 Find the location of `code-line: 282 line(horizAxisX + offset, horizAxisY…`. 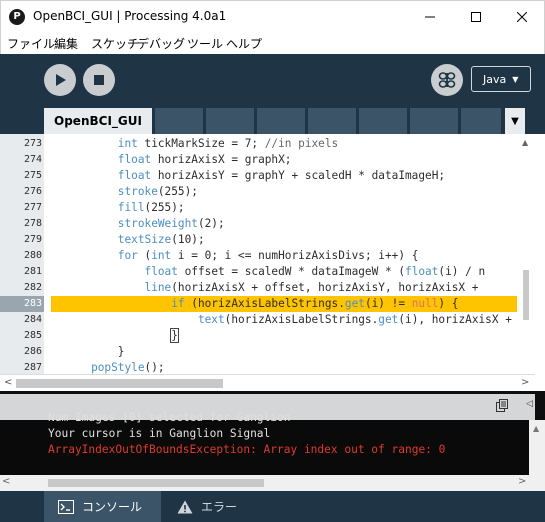

code-line: 282 line(horizAxisX + offset, horizAxisY… is located at coordinates (258, 288).